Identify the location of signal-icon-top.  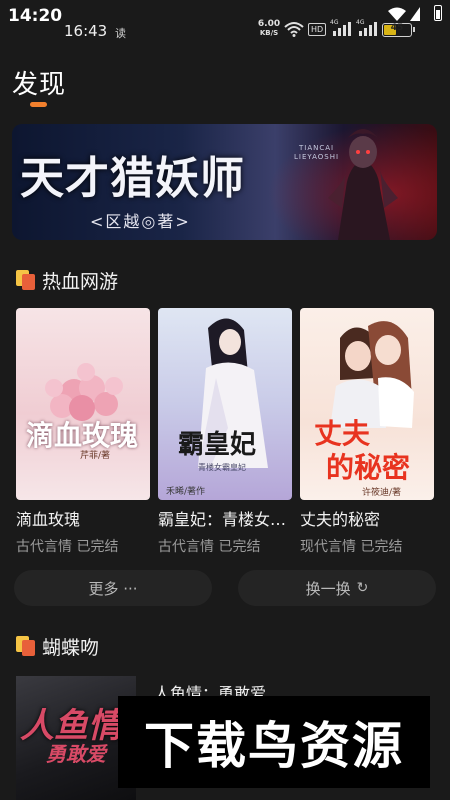
(415, 14).